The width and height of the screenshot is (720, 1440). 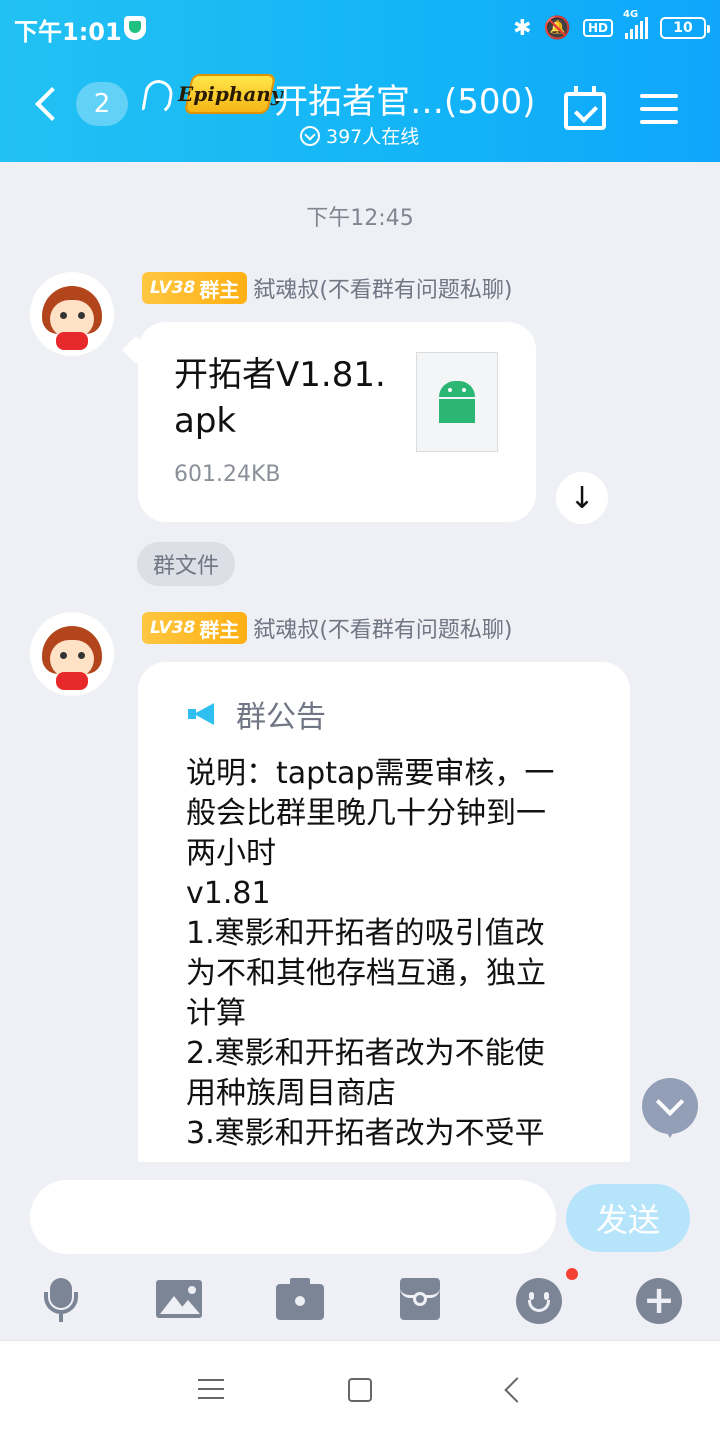 I want to click on notice-line: 用种族周目商店, so click(x=291, y=1093).